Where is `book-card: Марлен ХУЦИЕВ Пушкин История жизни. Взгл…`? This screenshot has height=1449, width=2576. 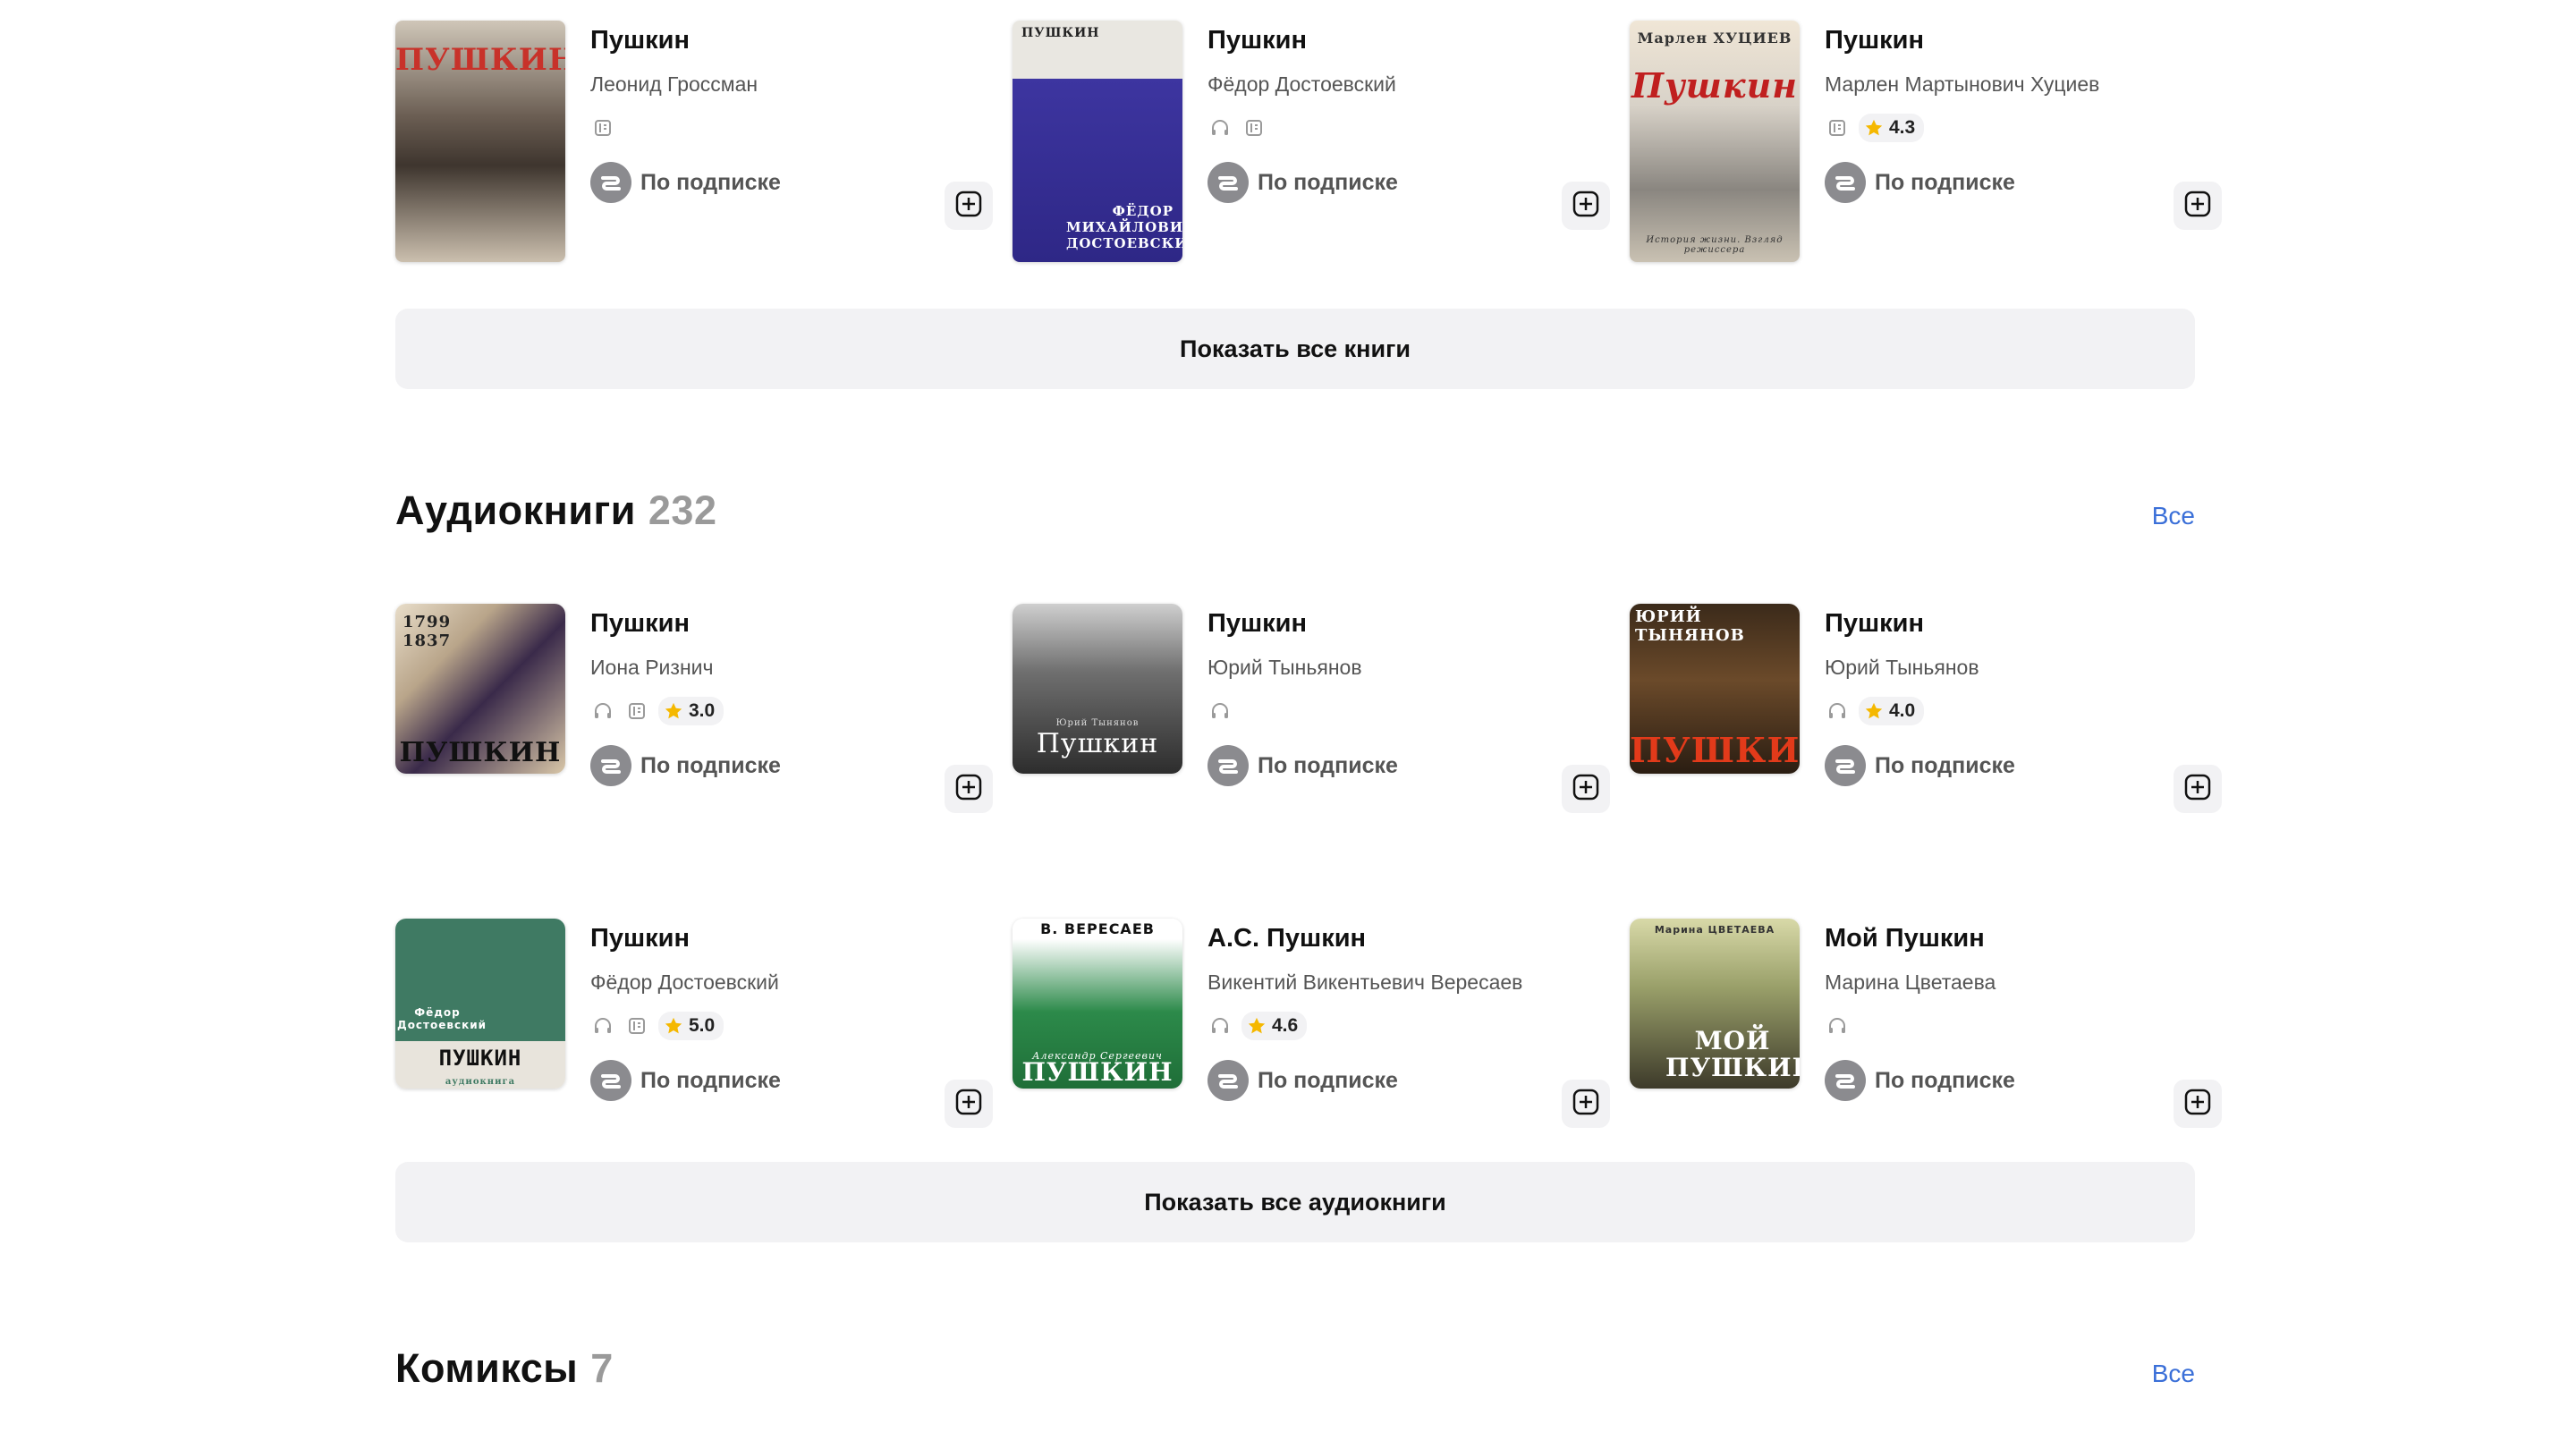
book-card: Марлен ХУЦИЕВ Пушкин История жизни. Взгл… is located at coordinates (1926, 141).